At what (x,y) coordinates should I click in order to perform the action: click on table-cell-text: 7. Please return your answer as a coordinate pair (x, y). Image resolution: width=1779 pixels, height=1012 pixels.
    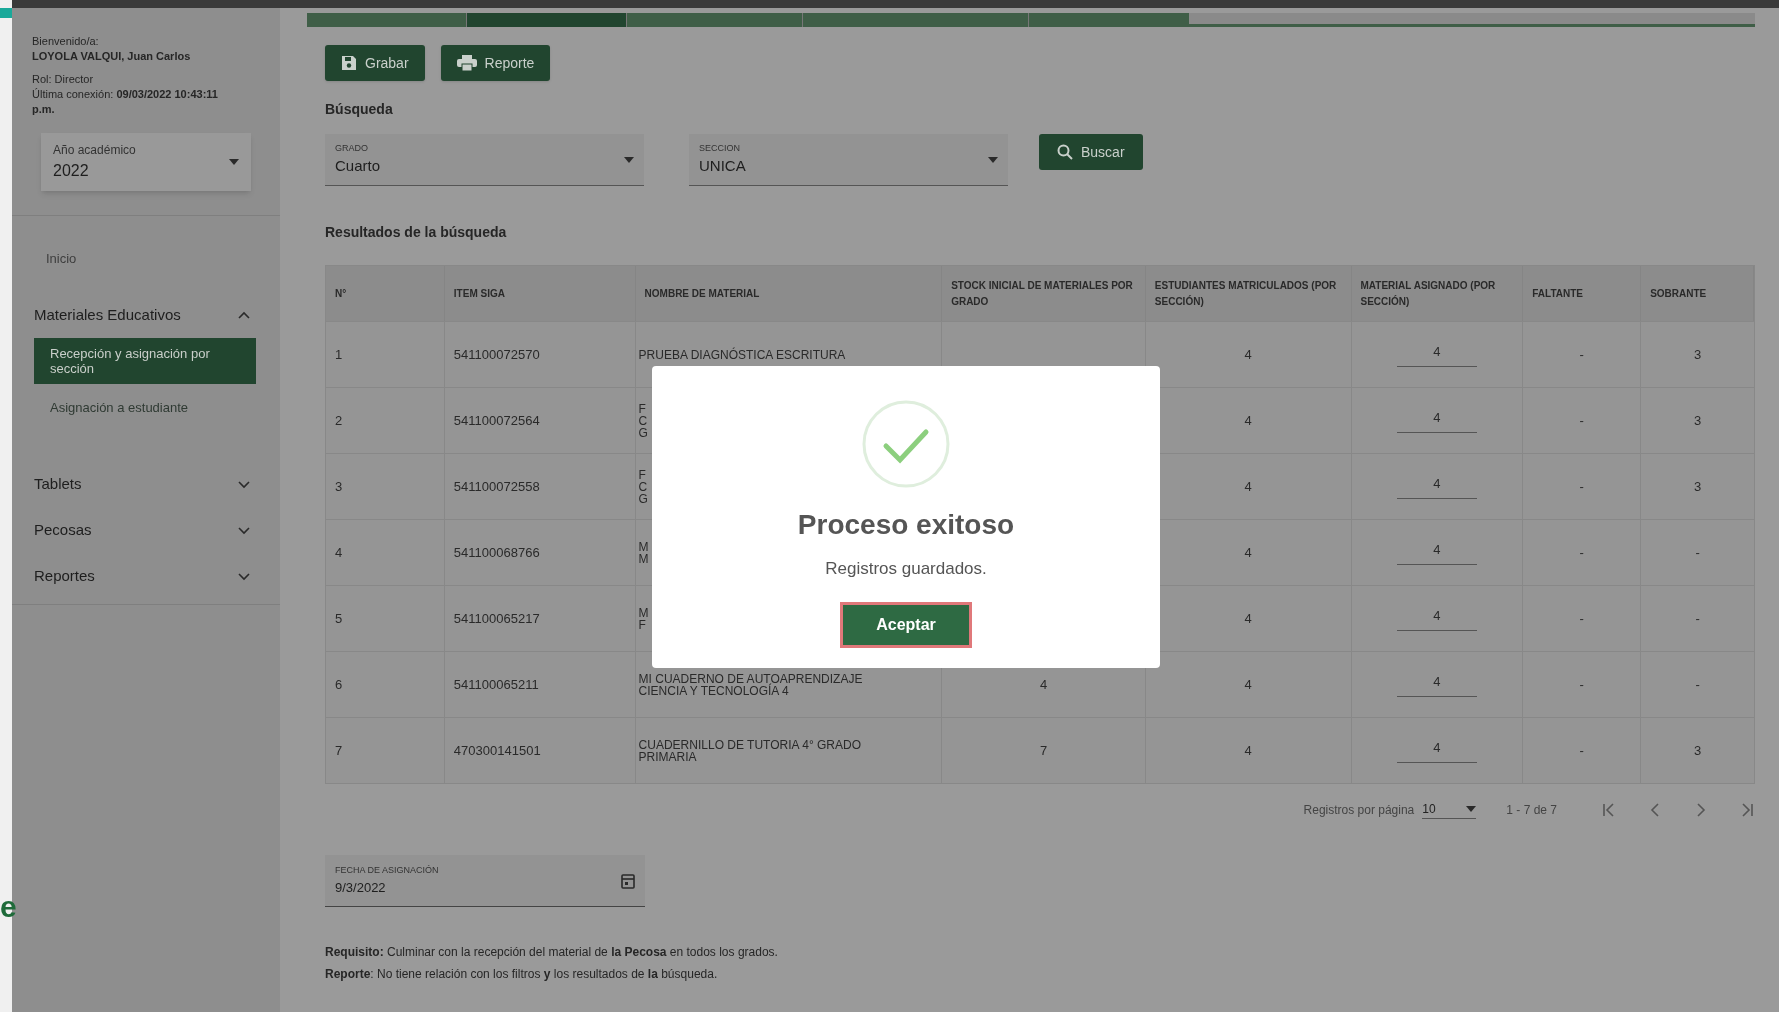
    Looking at the image, I should click on (1043, 750).